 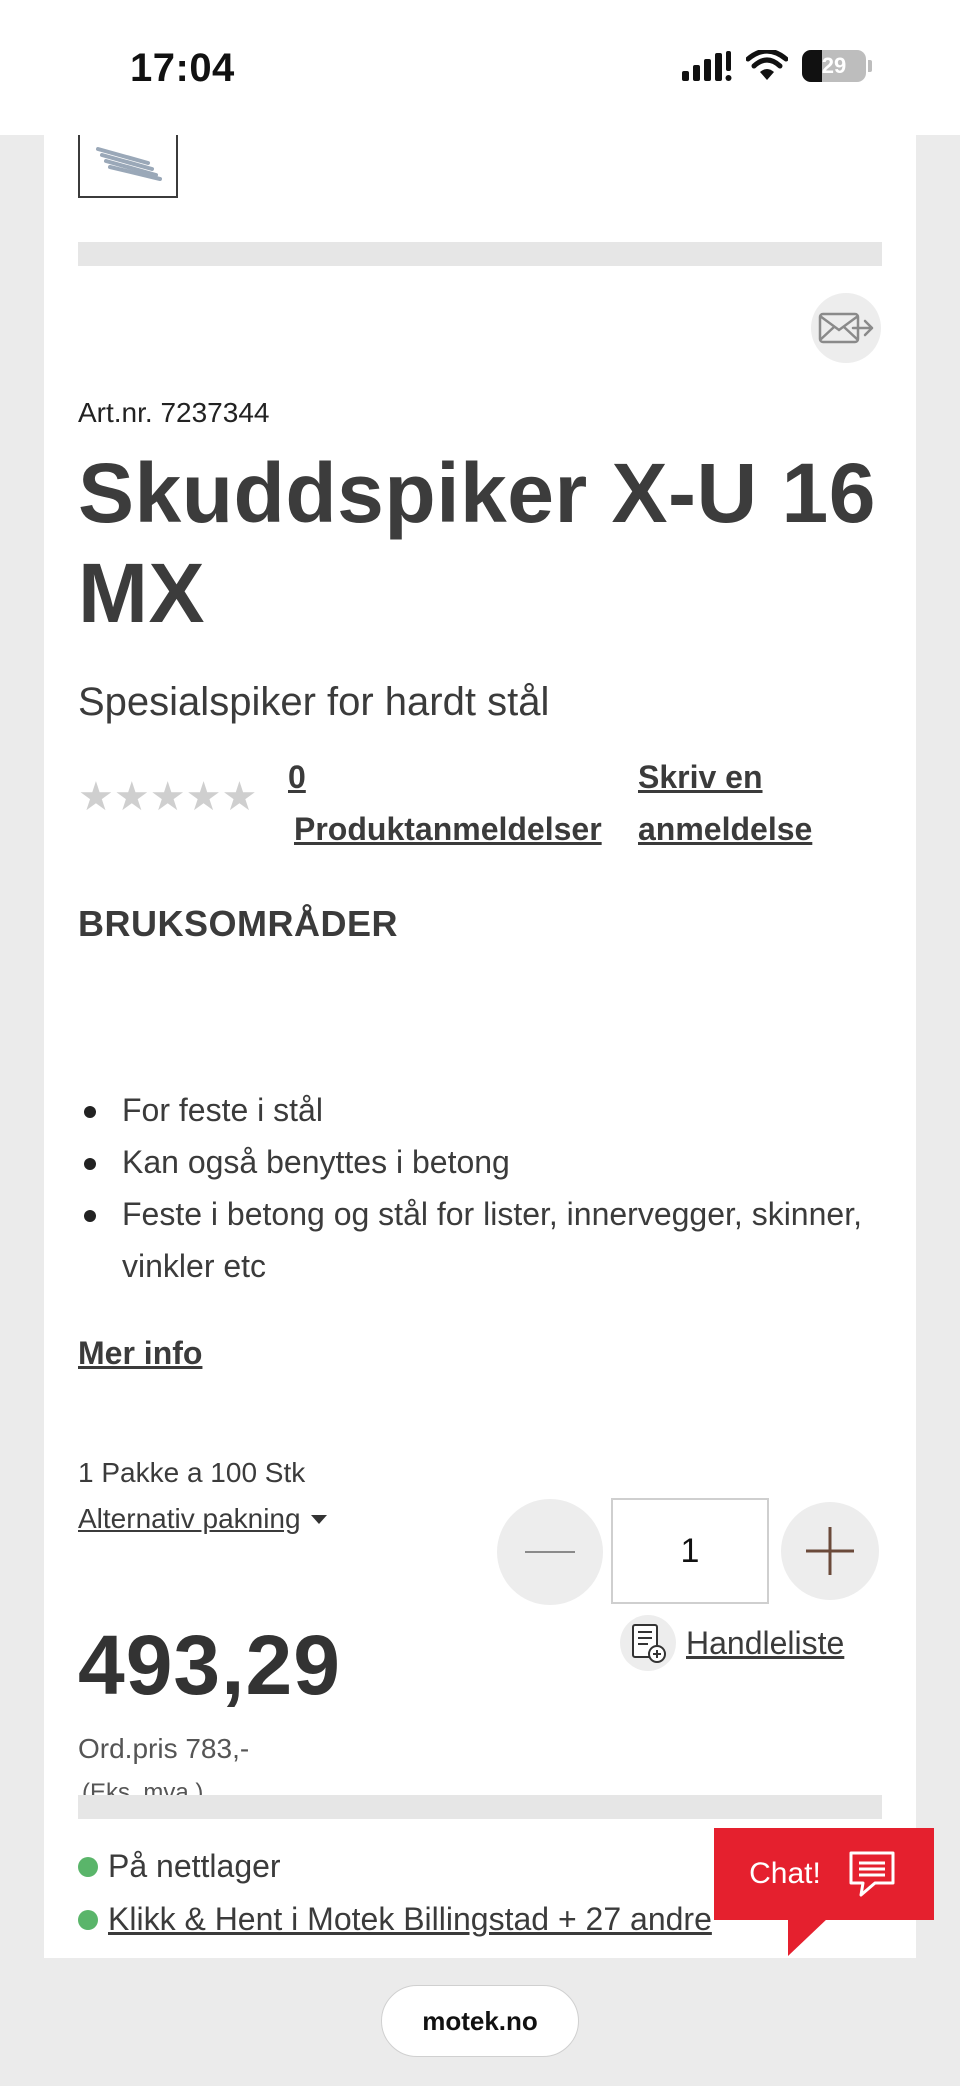 I want to click on minus-icon, so click(x=550, y=1552).